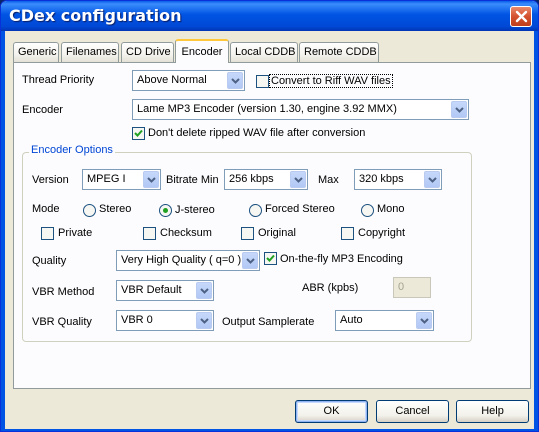 This screenshot has height=432, width=539. I want to click on vbr-method-select: VBR Default, so click(165, 290).